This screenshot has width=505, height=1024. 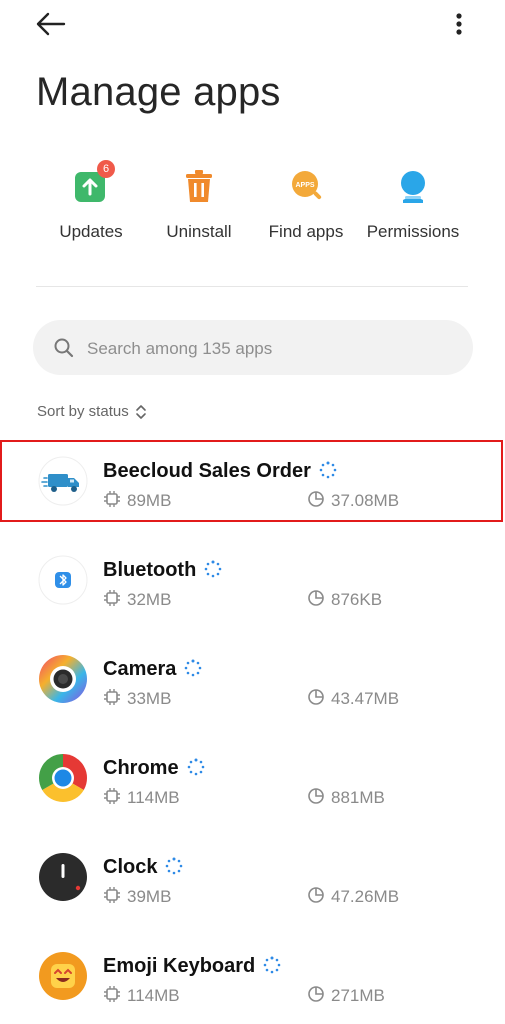 I want to click on arrow-left-icon, so click(x=51, y=24).